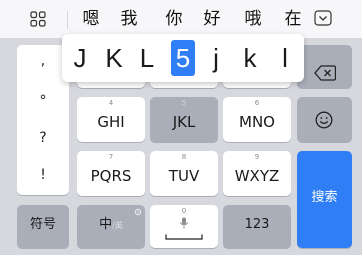 The width and height of the screenshot is (362, 255). I want to click on language-label: 中/英, so click(111, 225).